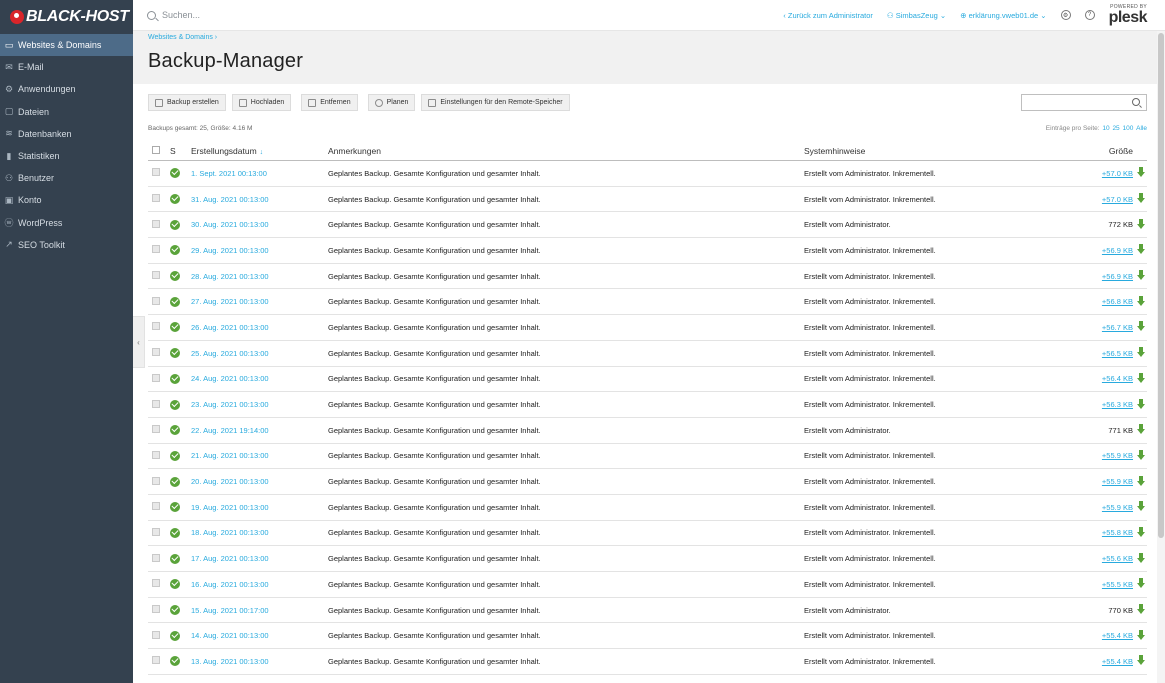 Image resolution: width=1165 pixels, height=683 pixels. I want to click on backup-date-link: 30. Aug. 2021 00:13:00, so click(230, 224).